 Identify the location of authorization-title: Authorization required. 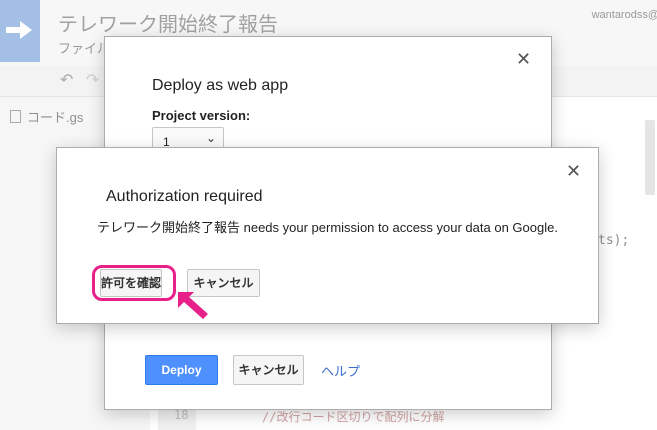
(184, 196).